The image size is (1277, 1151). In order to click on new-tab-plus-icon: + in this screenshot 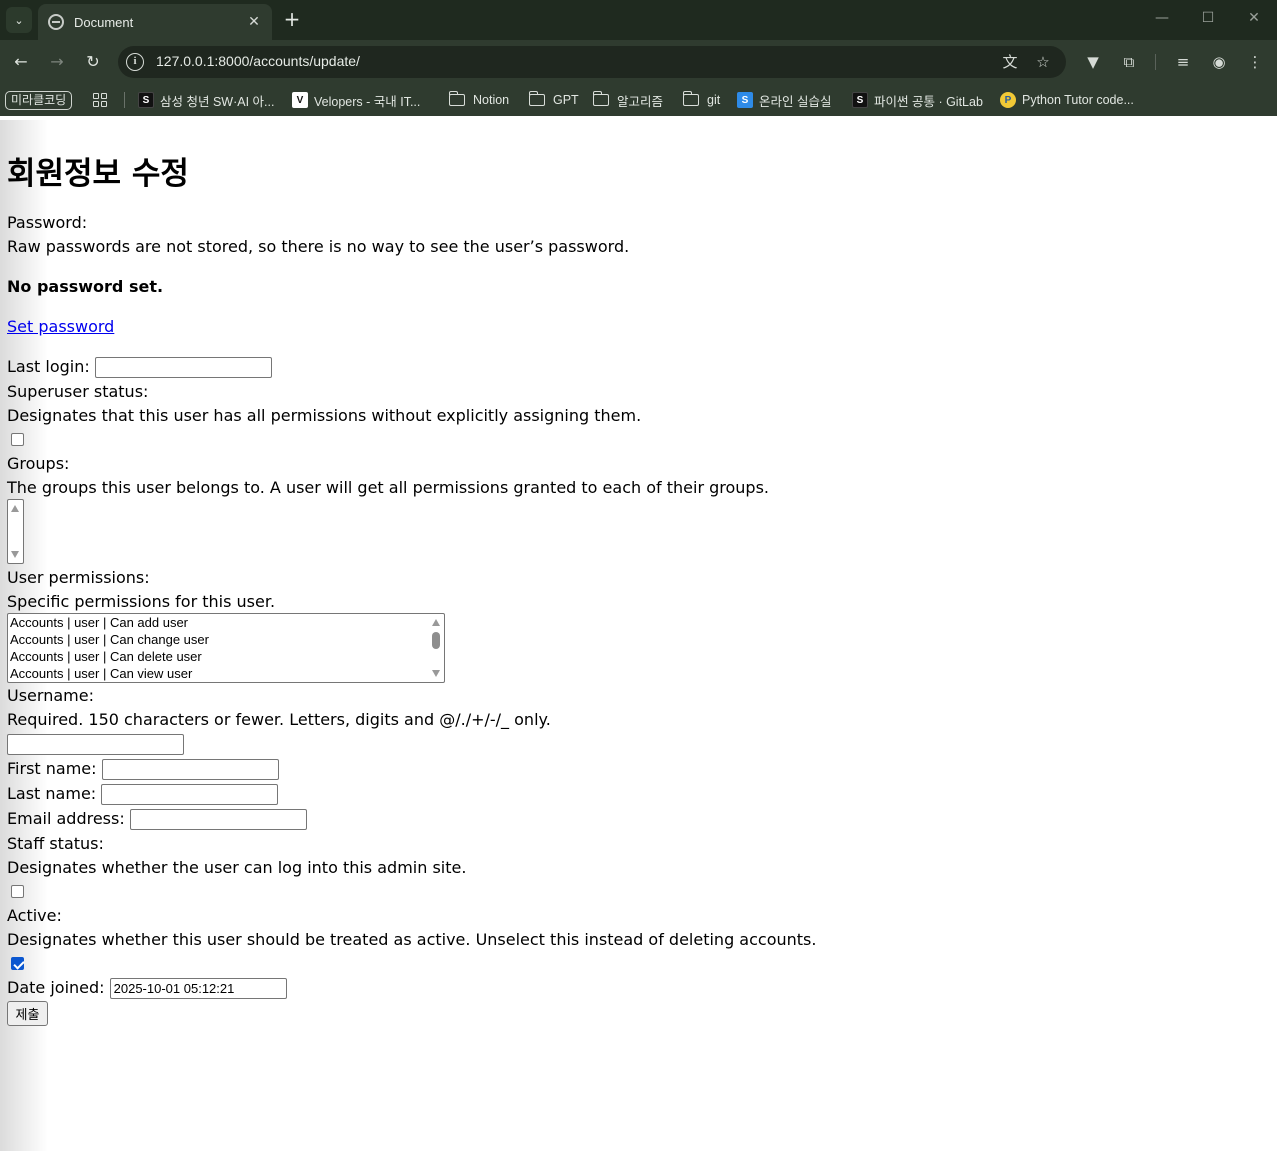, I will do `click(292, 19)`.